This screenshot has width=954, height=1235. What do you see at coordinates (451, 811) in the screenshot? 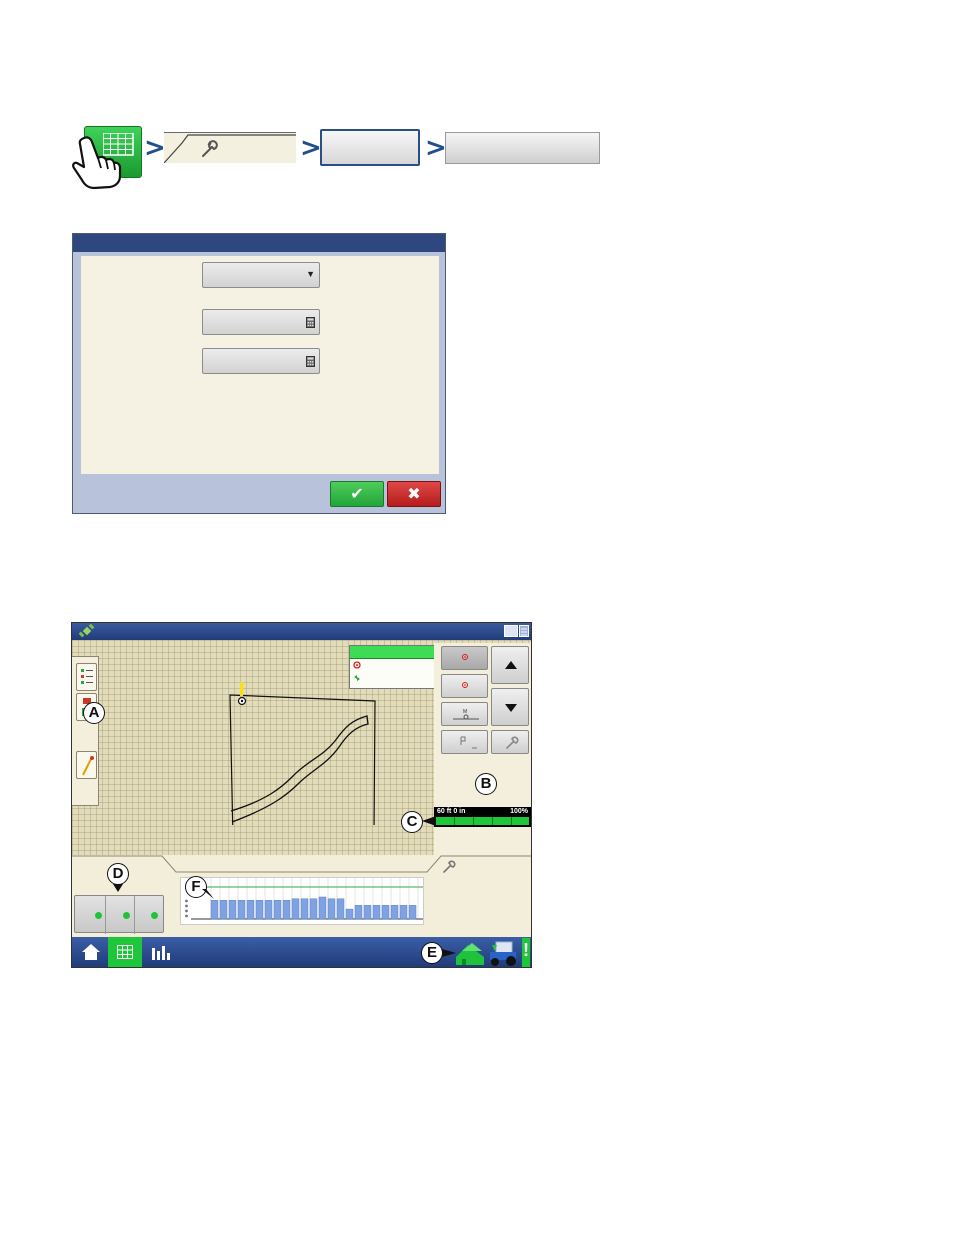
I see `implement-width-label: 60 ft 0 in` at bounding box center [451, 811].